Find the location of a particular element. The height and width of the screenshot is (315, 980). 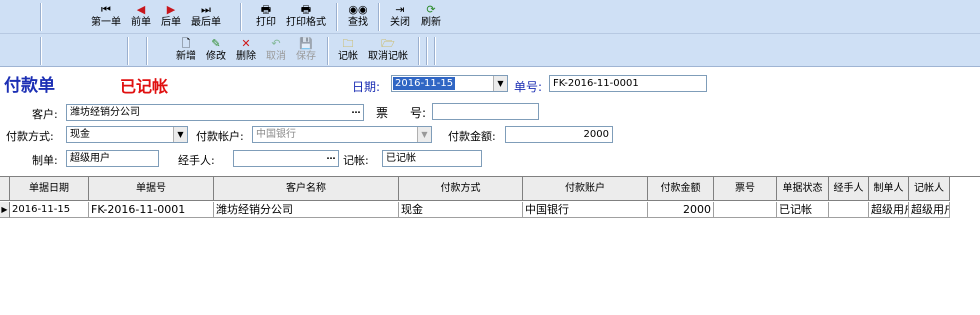

pay-method-label: 付款方式: is located at coordinates (30, 136).